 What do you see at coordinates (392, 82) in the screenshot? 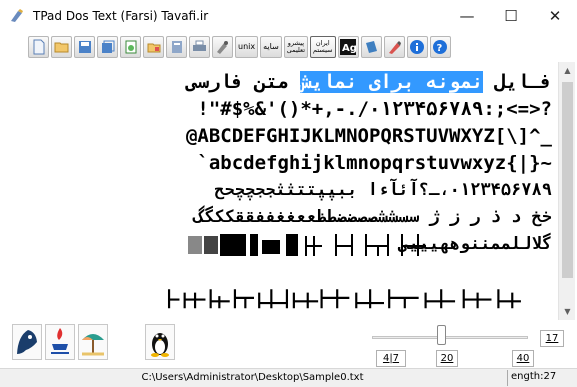
I see `selected-text: نمونه برای نمایش` at bounding box center [392, 82].